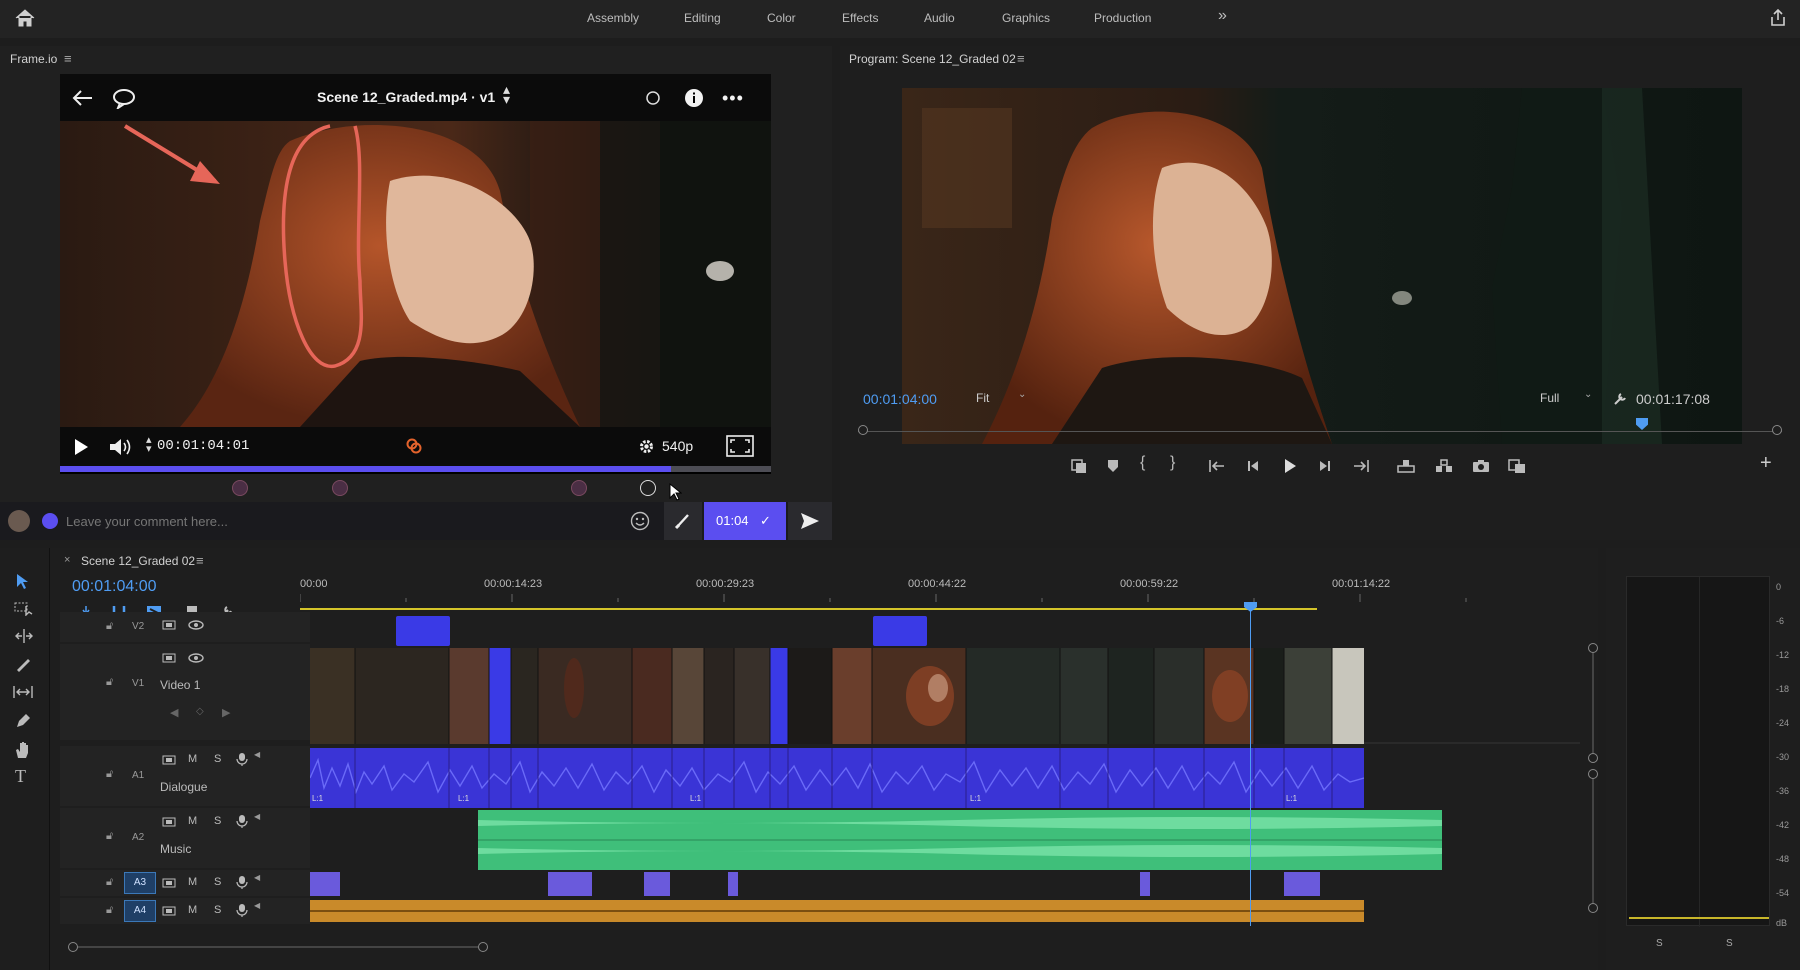 The width and height of the screenshot is (1800, 970). Describe the element at coordinates (1361, 466) in the screenshot. I see `go-to-out-icon` at that location.